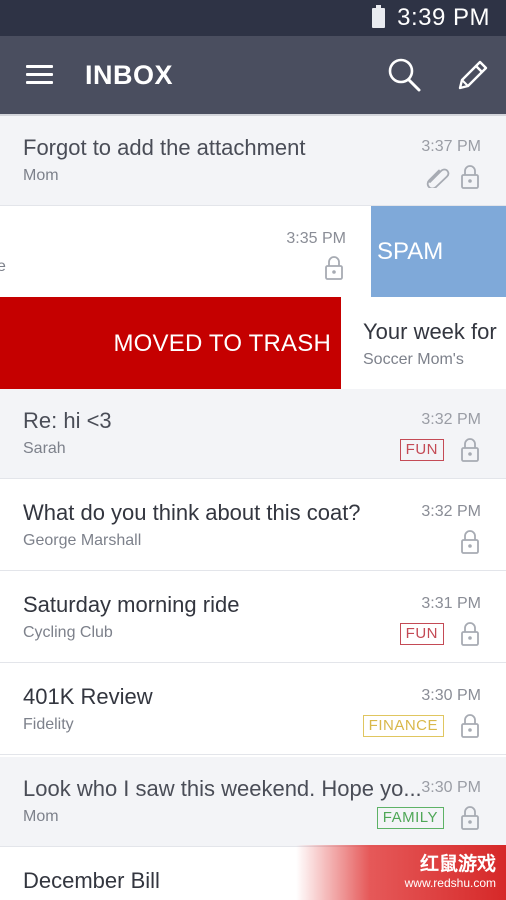  I want to click on email-subject: December Bill, so click(91, 880).